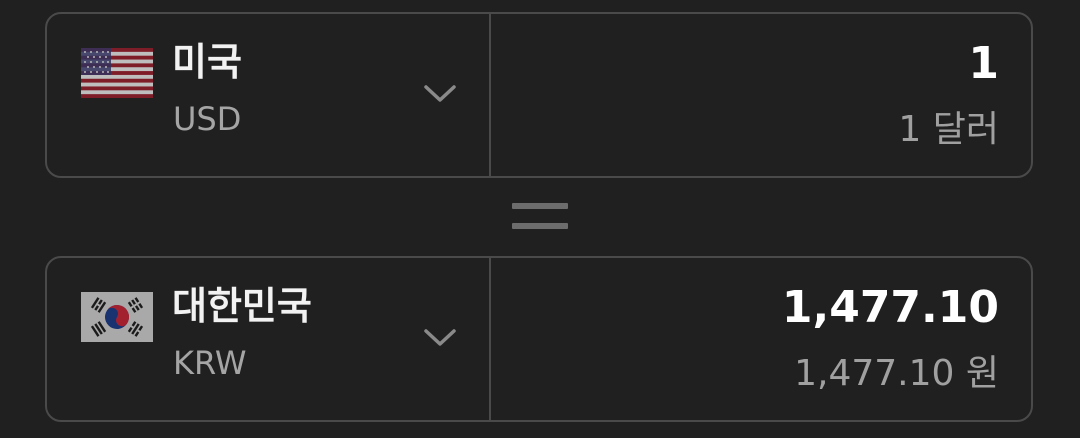 The width and height of the screenshot is (1080, 438). I want to click on from-currency-code: USD, so click(207, 119).